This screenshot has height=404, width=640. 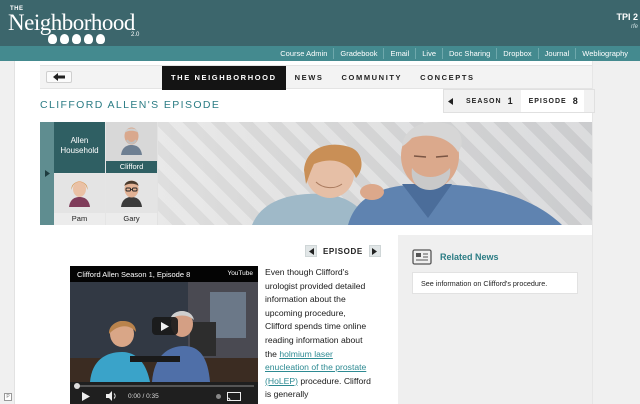 I want to click on video-time: 0:00 / 0:35, so click(x=143, y=396).